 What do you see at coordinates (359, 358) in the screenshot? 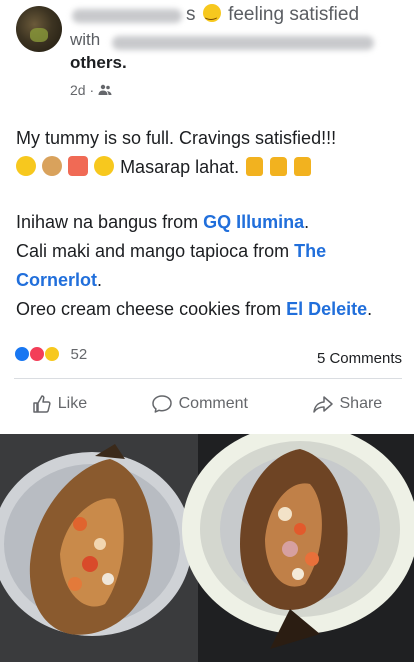
I see `comments-count: 5 Comments` at bounding box center [359, 358].